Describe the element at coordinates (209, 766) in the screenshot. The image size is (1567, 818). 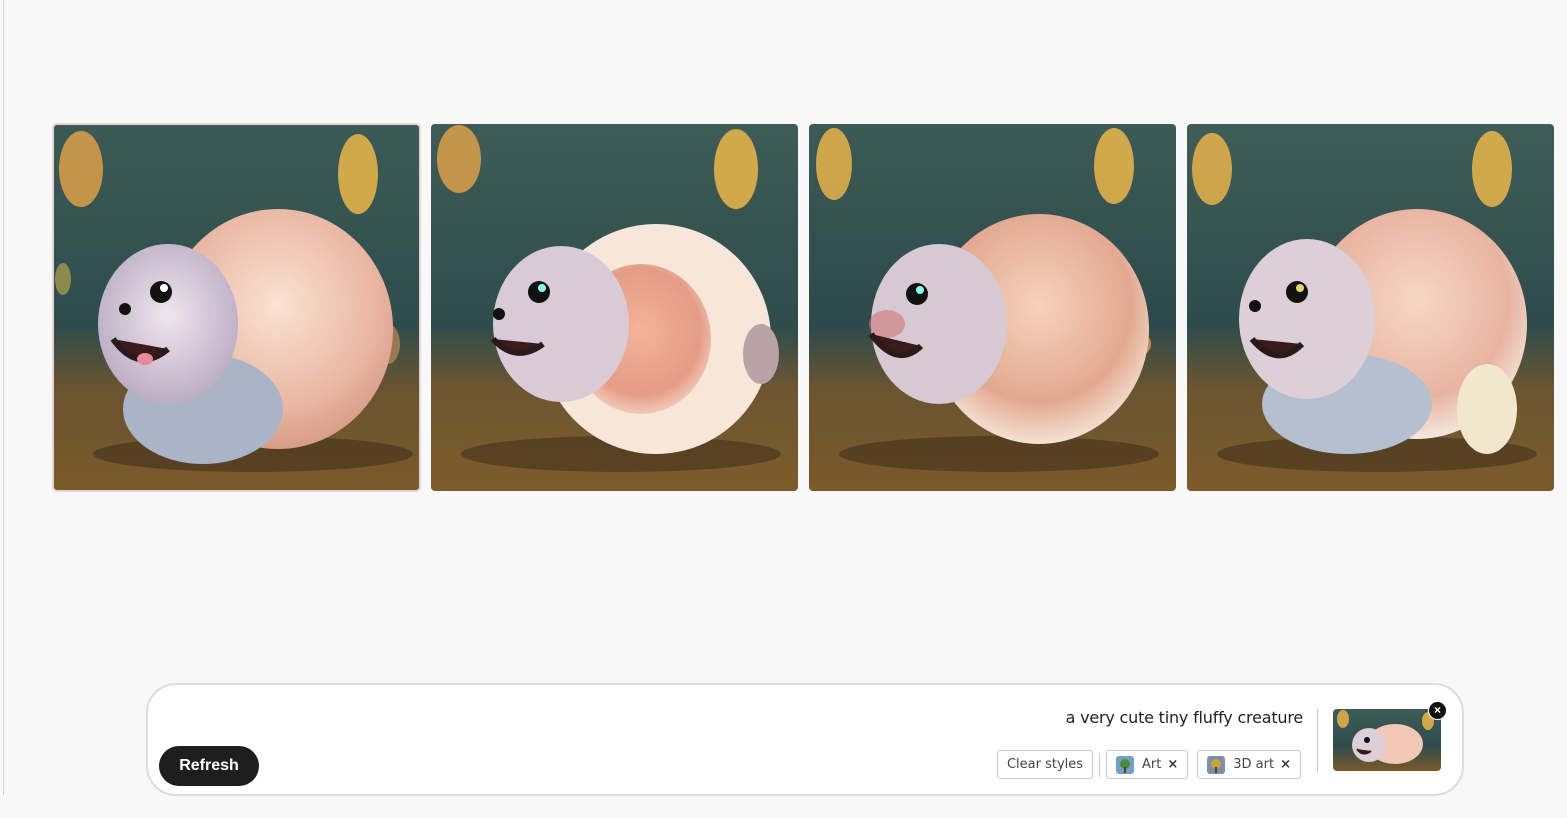
I see `refresh-button: Refresh` at that location.